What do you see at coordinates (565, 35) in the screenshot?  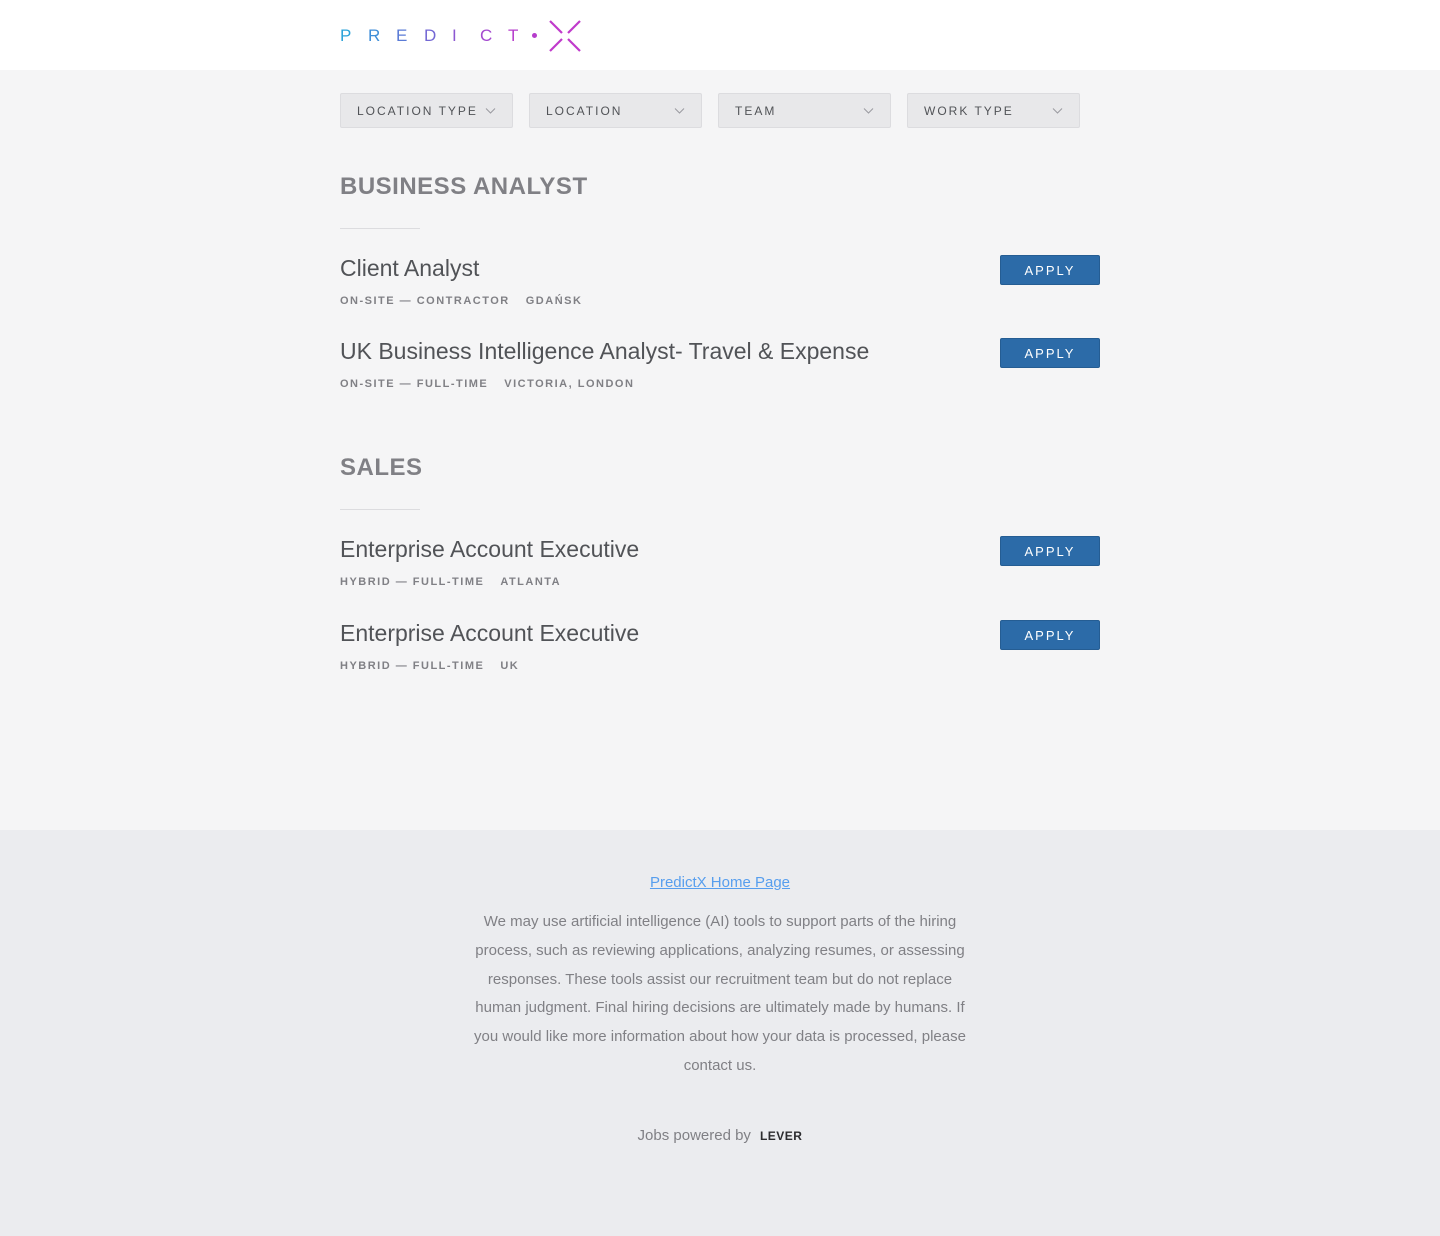 I see `logo-x-icon` at bounding box center [565, 35].